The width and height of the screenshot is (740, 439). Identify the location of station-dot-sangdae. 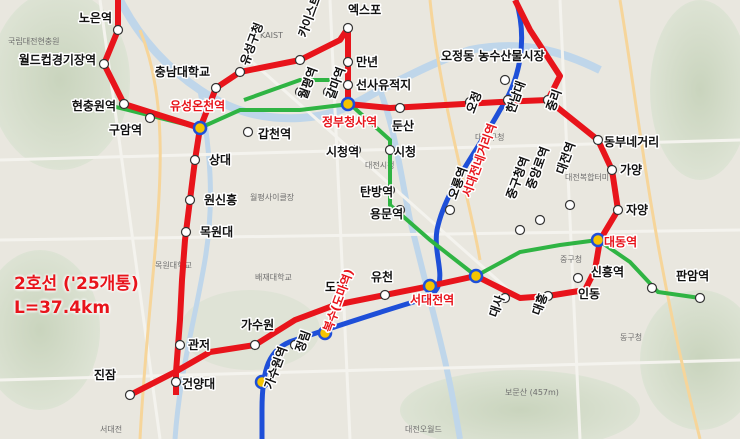
(195, 160).